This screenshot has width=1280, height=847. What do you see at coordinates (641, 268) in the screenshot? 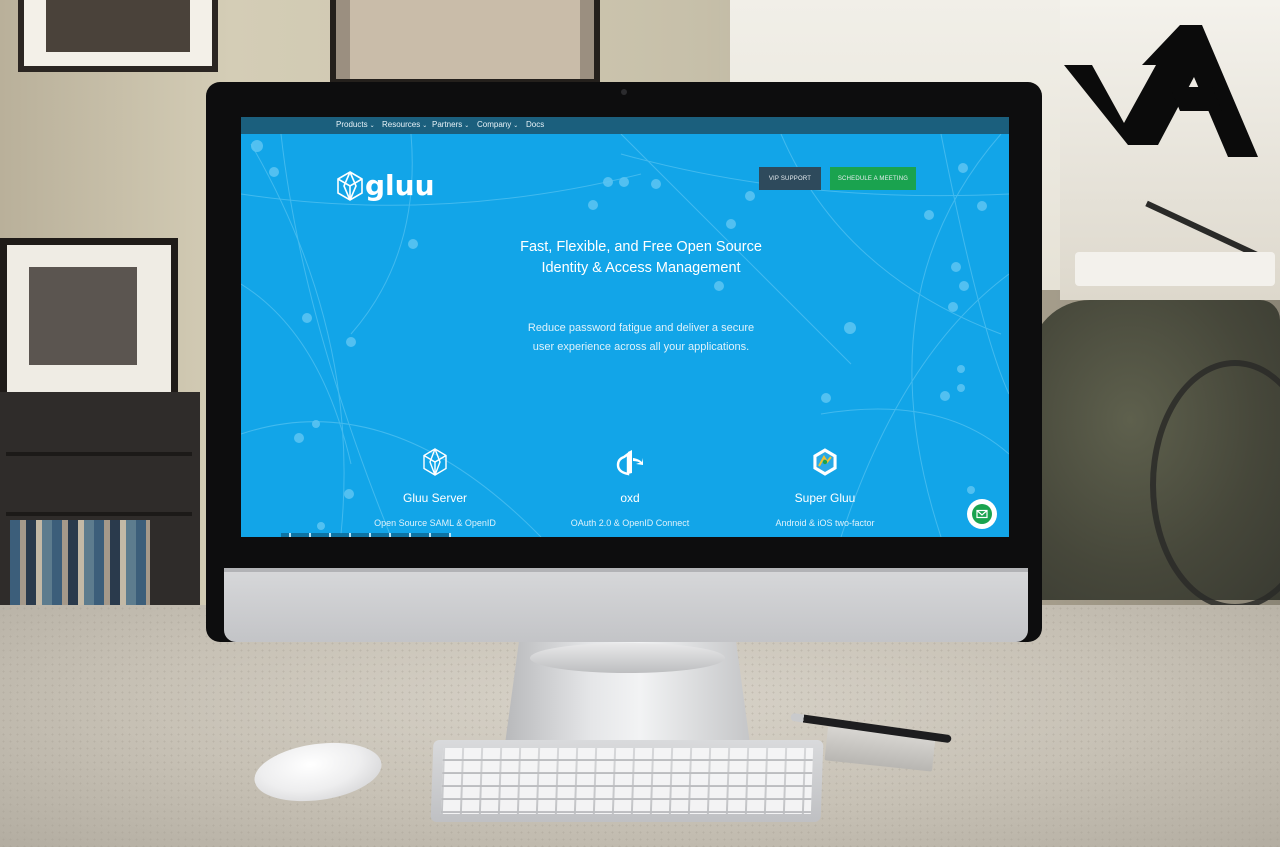
I see `hero-headline-line-2: Identity & Access Management` at bounding box center [641, 268].